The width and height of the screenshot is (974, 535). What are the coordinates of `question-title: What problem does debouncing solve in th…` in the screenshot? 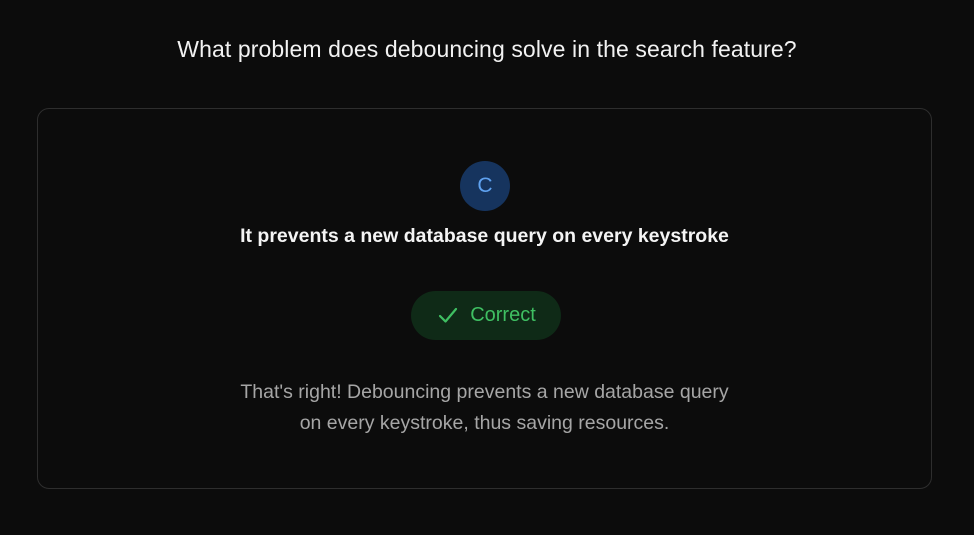 It's located at (487, 49).